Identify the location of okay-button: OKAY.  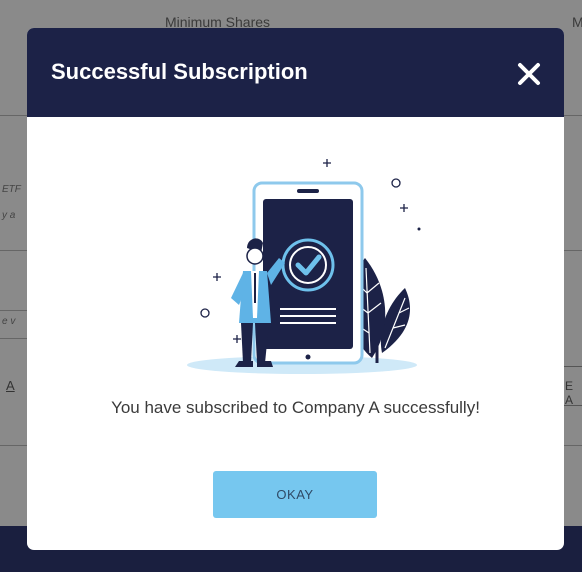
(295, 494).